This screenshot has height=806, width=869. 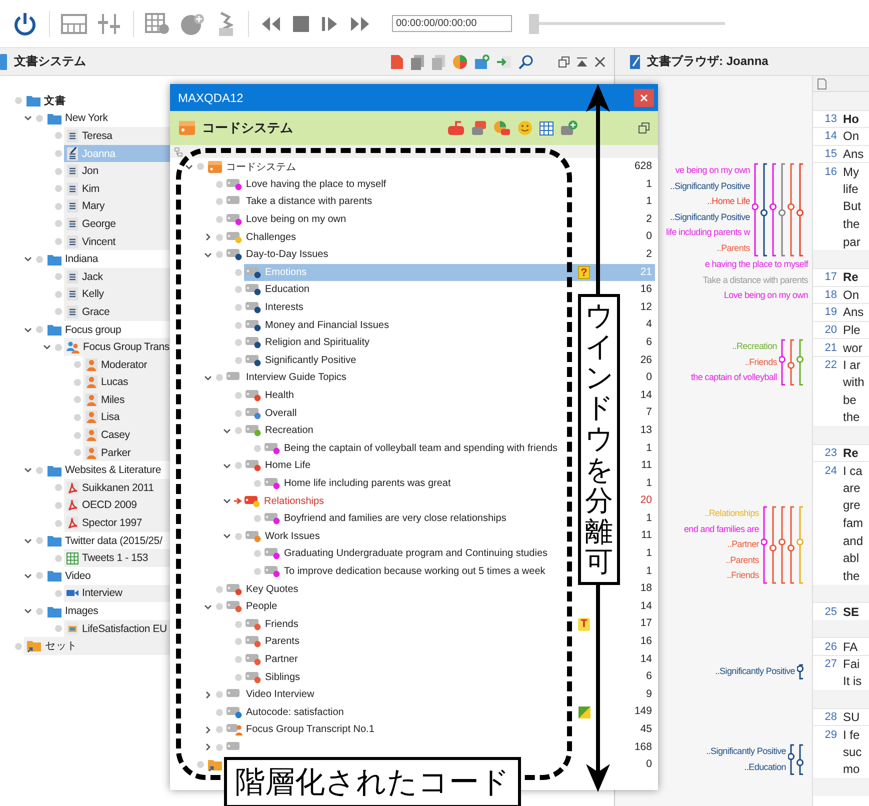 What do you see at coordinates (401, 695) in the screenshot?
I see `code-item: Video Interview` at bounding box center [401, 695].